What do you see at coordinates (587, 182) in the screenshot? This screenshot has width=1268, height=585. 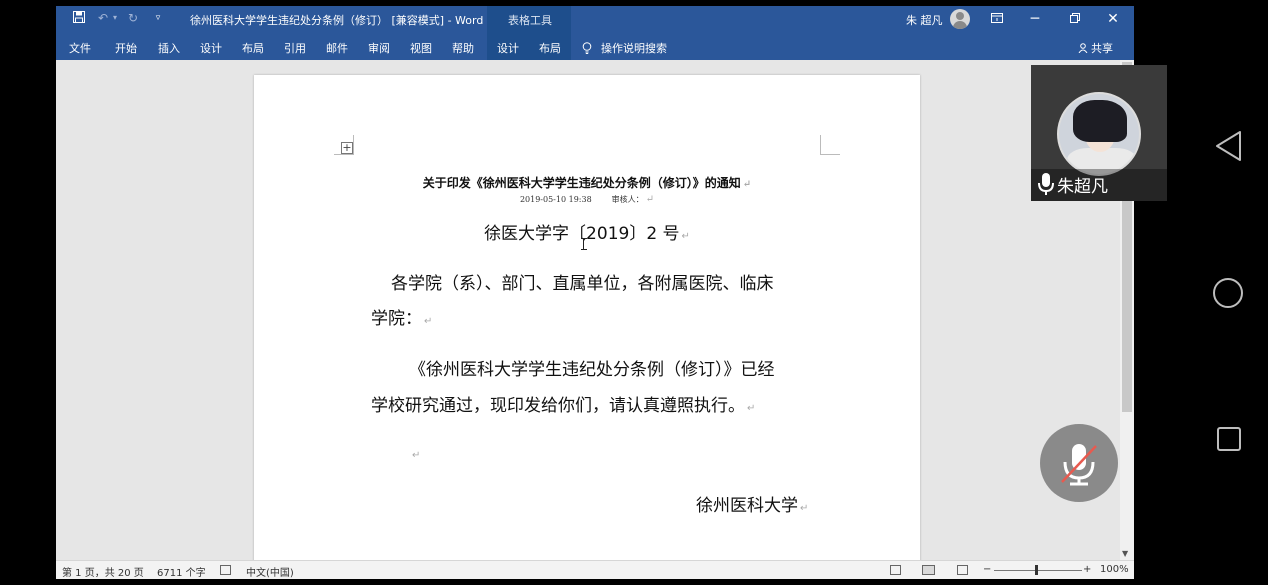 I see `notice-title: 关于印发《徐州医科大学学生违纪处分条例（修订）》的通知 ↵` at bounding box center [587, 182].